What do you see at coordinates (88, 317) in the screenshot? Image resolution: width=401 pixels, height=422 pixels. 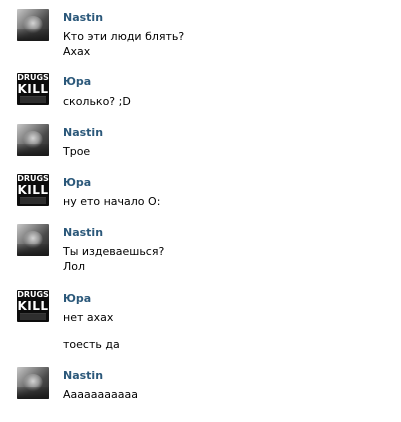 I see `message-text: нет ахах` at bounding box center [88, 317].